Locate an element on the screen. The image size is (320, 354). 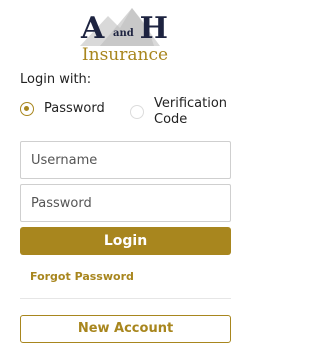
forgot-password-link: Forgot Password is located at coordinates (82, 276).